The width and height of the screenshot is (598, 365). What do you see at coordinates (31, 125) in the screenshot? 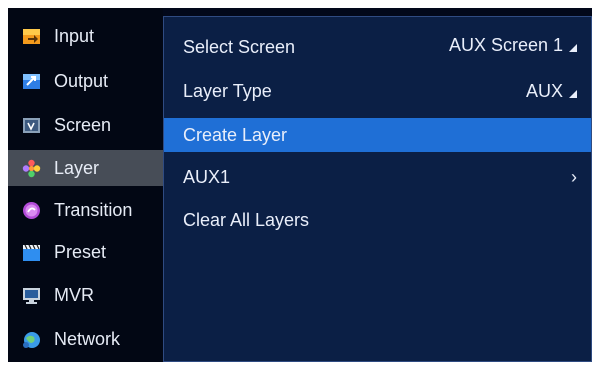
I see `screen-icon` at bounding box center [31, 125].